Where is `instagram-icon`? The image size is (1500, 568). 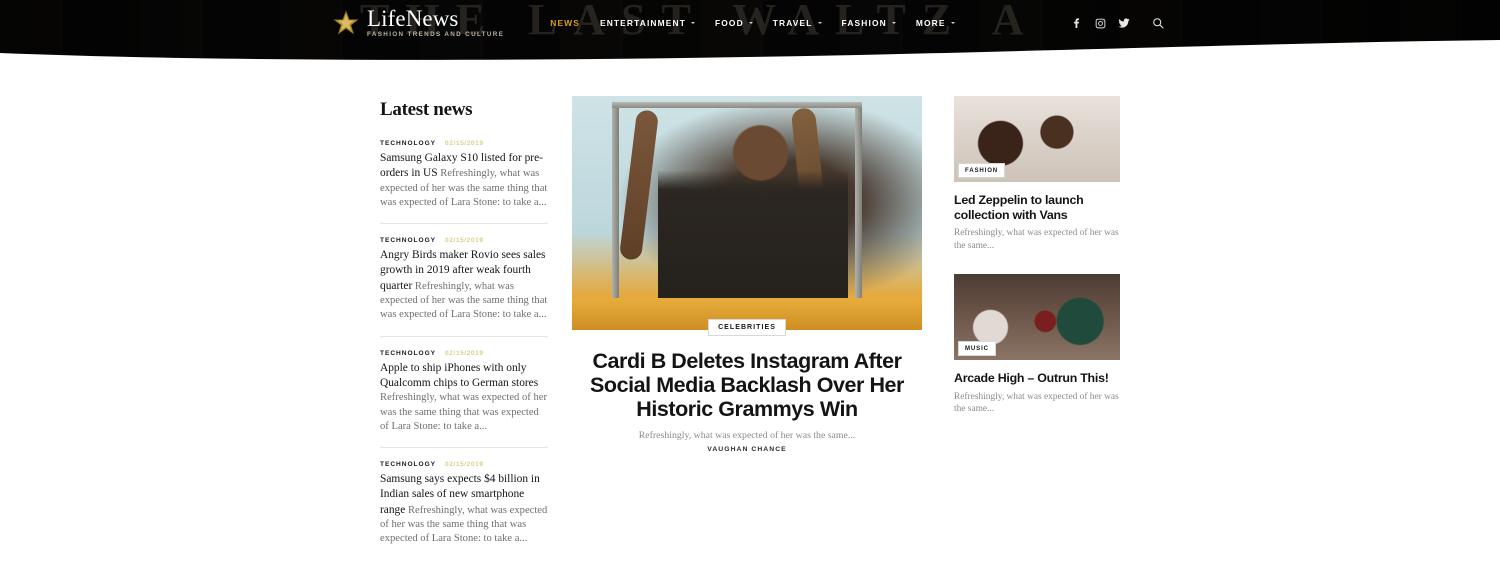
instagram-icon is located at coordinates (1100, 23).